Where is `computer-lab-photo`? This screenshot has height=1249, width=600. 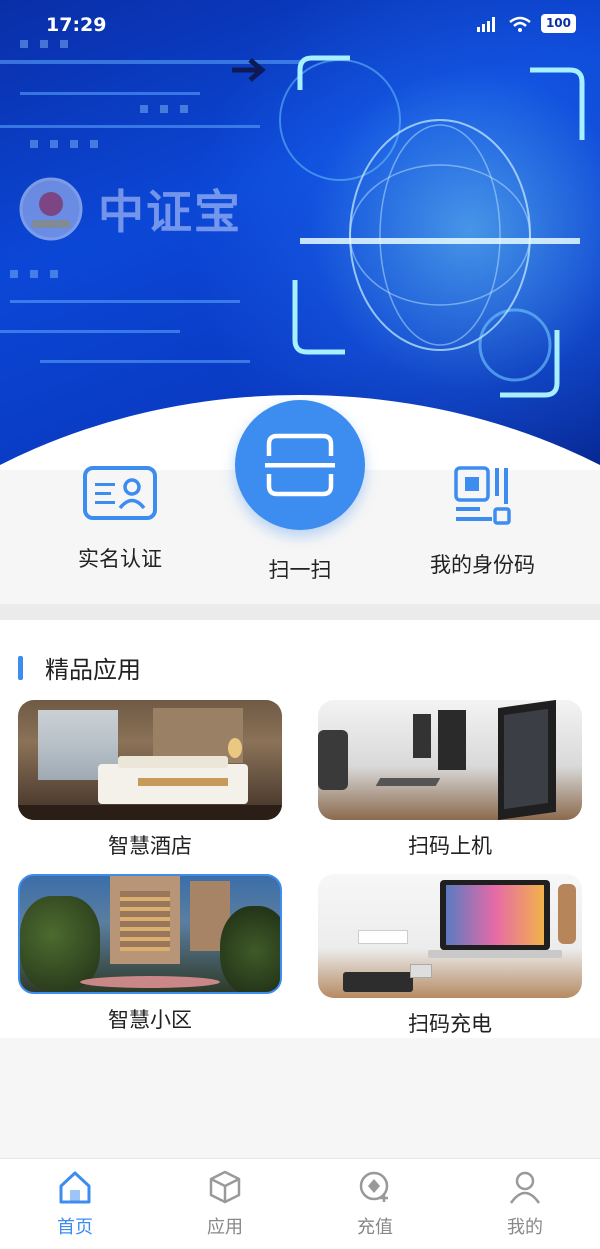
computer-lab-photo is located at coordinates (450, 760).